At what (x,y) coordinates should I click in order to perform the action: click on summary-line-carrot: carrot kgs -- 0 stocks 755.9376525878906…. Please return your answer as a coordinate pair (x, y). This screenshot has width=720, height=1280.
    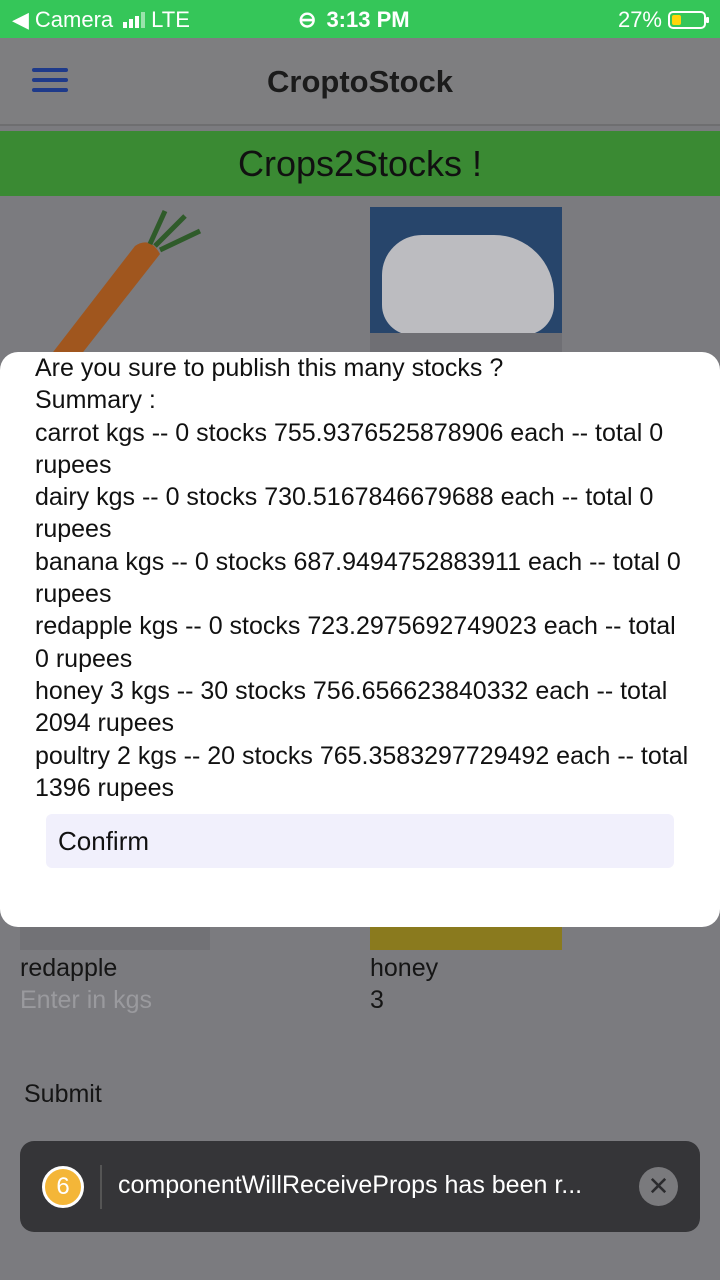
    Looking at the image, I should click on (349, 448).